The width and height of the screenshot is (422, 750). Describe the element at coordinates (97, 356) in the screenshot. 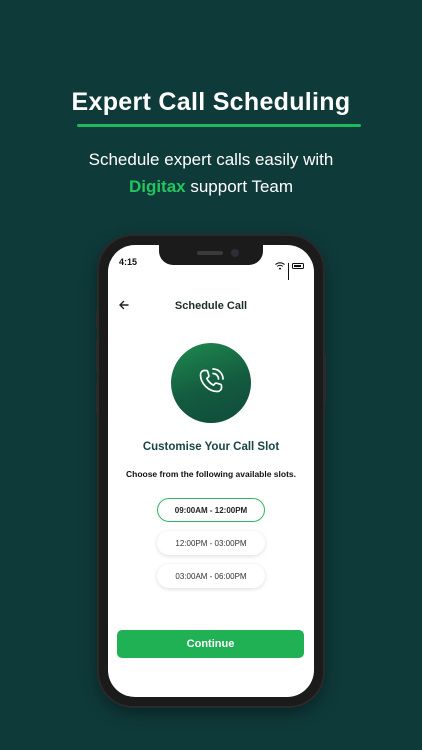

I see `phone-volume-up` at that location.